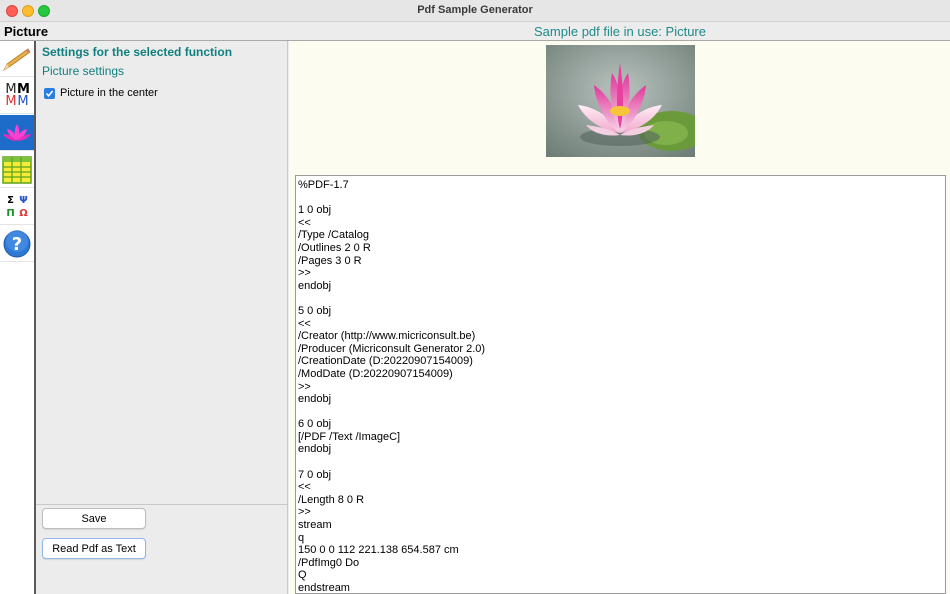 Image resolution: width=950 pixels, height=594 pixels. I want to click on tool-text, so click(17, 59).